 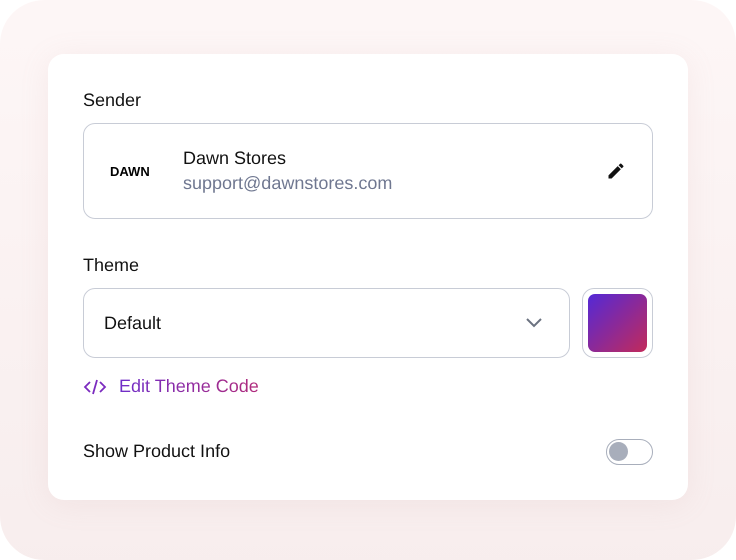 I want to click on code-icon, so click(x=95, y=387).